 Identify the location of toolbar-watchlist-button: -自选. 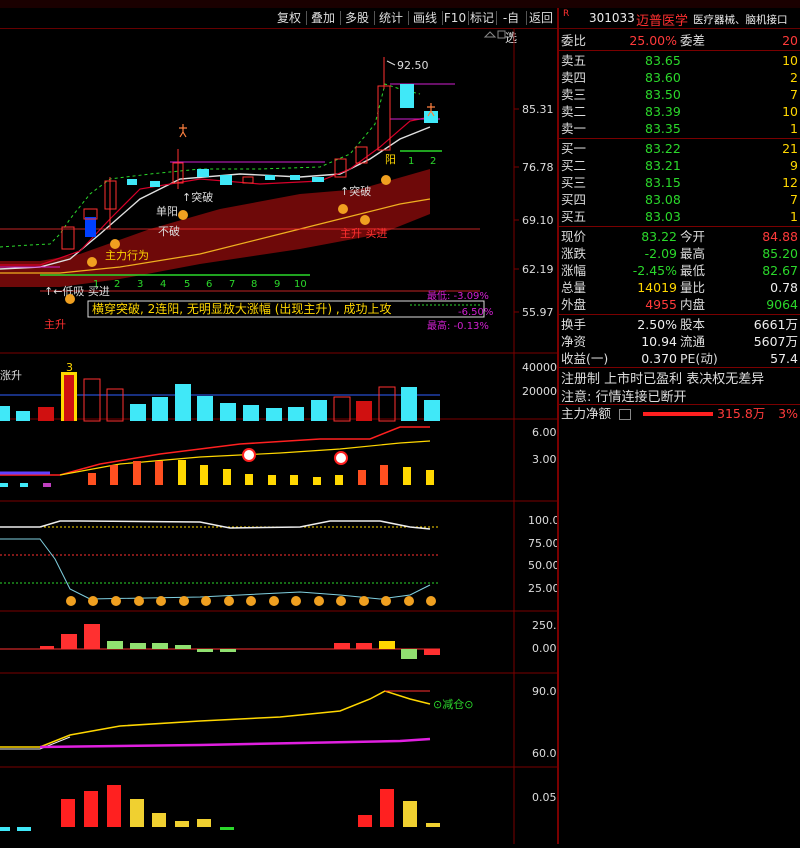
(511, 26).